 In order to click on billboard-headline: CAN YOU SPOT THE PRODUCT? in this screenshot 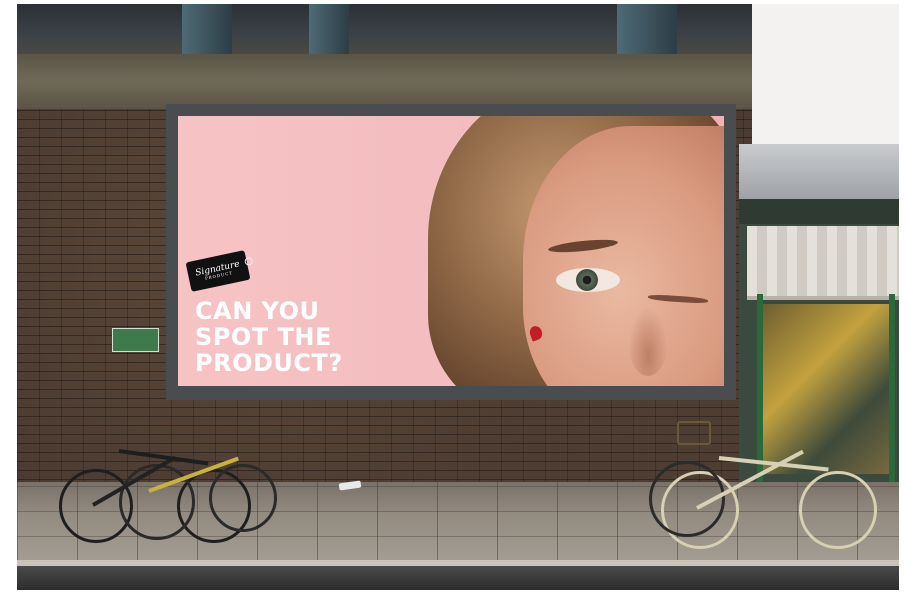, I will do `click(325, 337)`.